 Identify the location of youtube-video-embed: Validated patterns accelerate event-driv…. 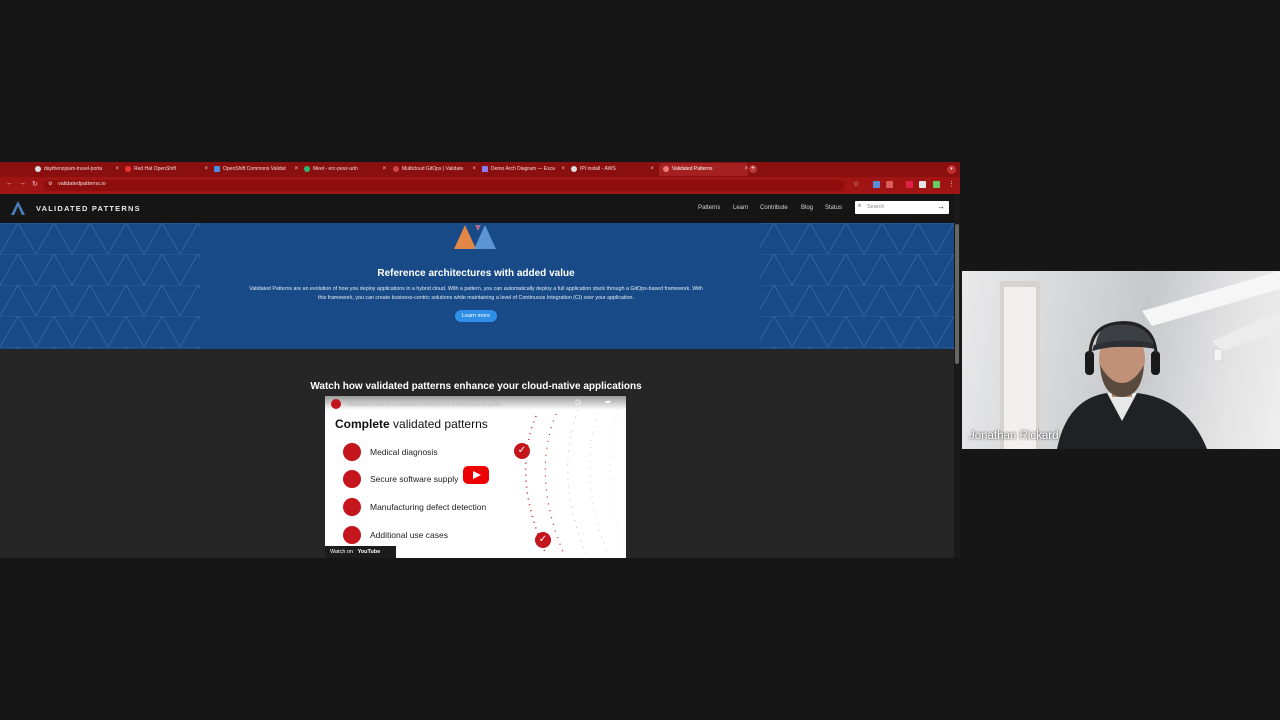
(475, 477).